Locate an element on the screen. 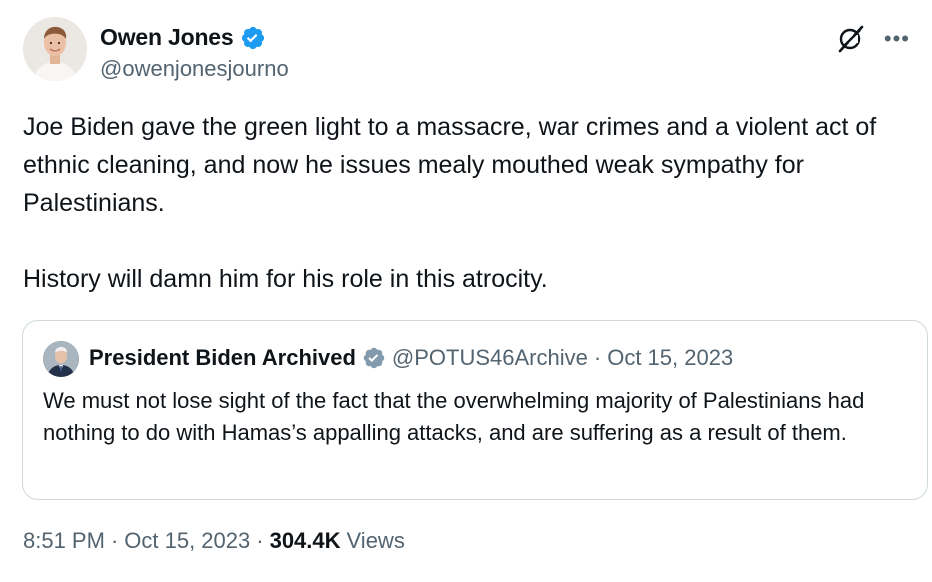 The width and height of the screenshot is (932, 582). more-icon: ••• is located at coordinates (897, 39).